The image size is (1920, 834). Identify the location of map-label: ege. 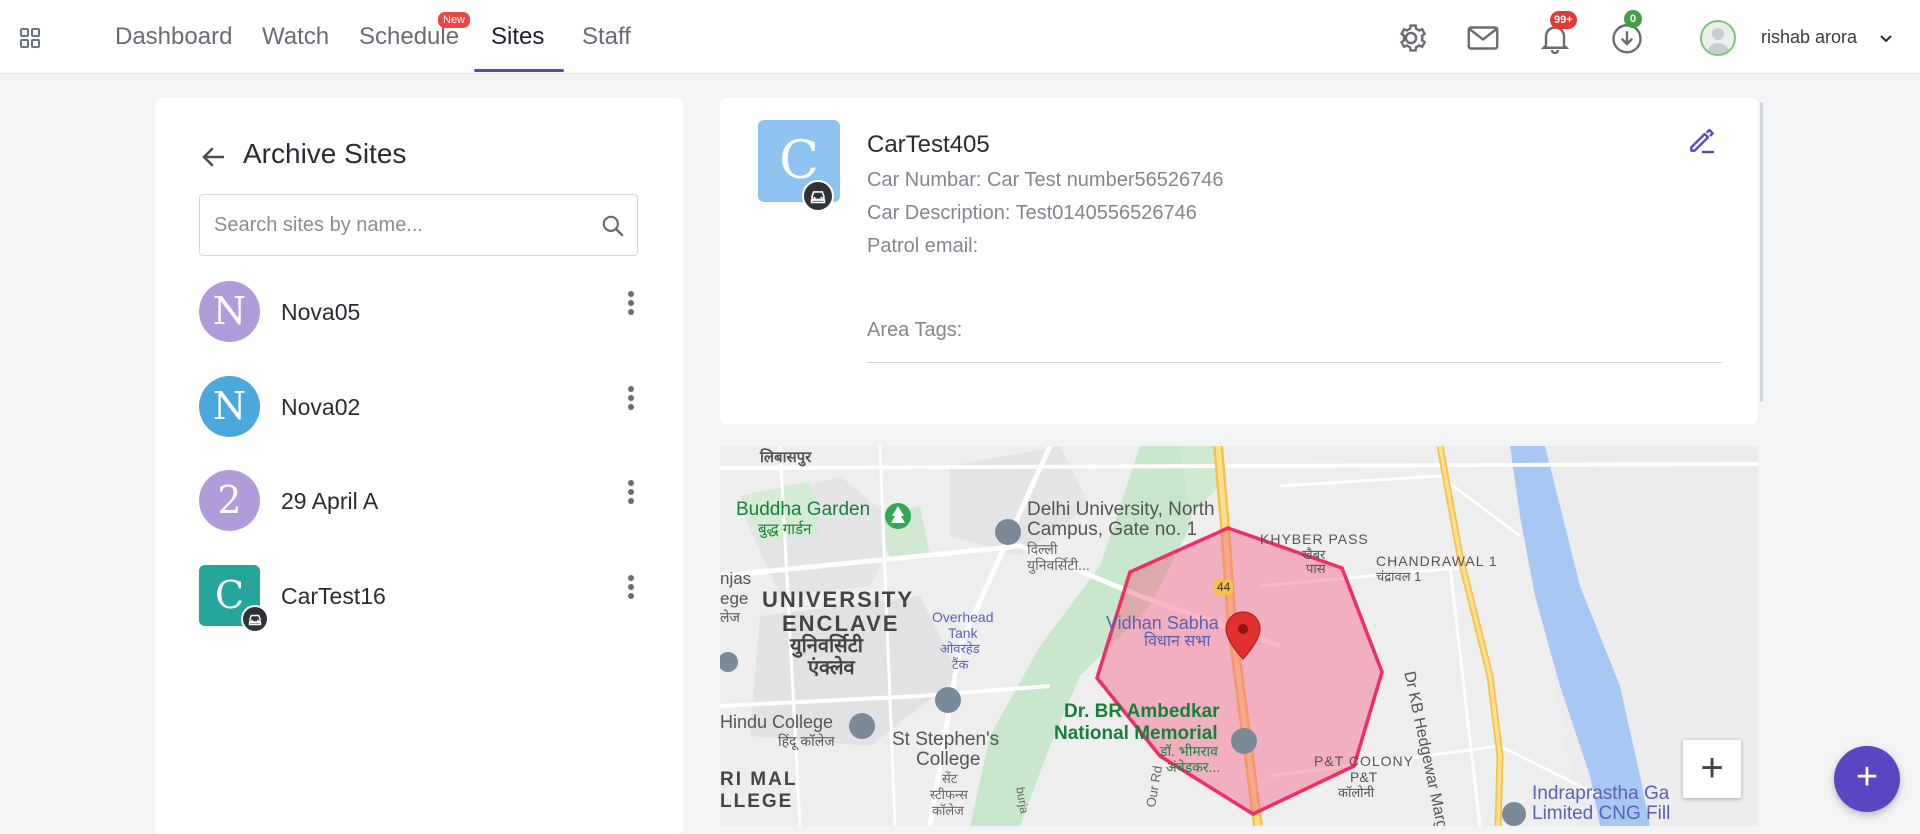
(734, 598).